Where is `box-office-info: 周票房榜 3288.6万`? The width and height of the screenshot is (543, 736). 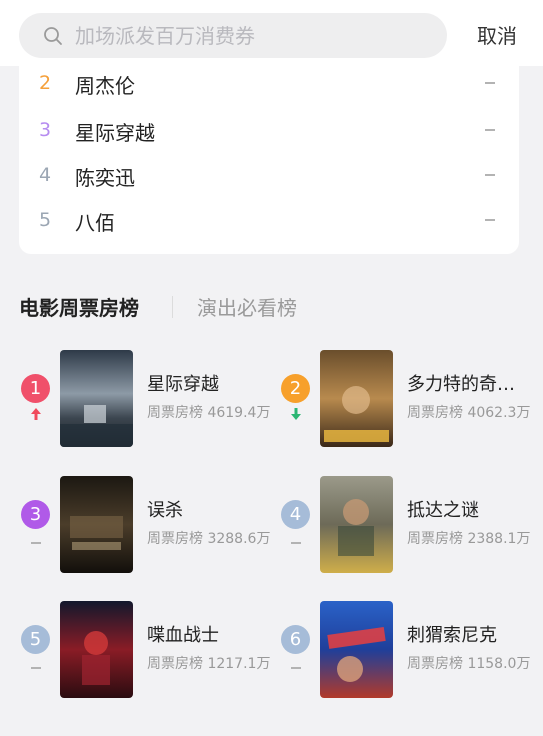
box-office-info: 周票房榜 3288.6万 is located at coordinates (209, 539).